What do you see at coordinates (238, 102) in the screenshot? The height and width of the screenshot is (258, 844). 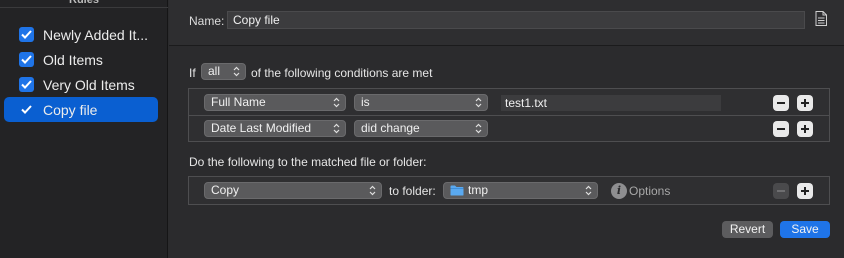 I see `condition-attribute-value: Full Name` at bounding box center [238, 102].